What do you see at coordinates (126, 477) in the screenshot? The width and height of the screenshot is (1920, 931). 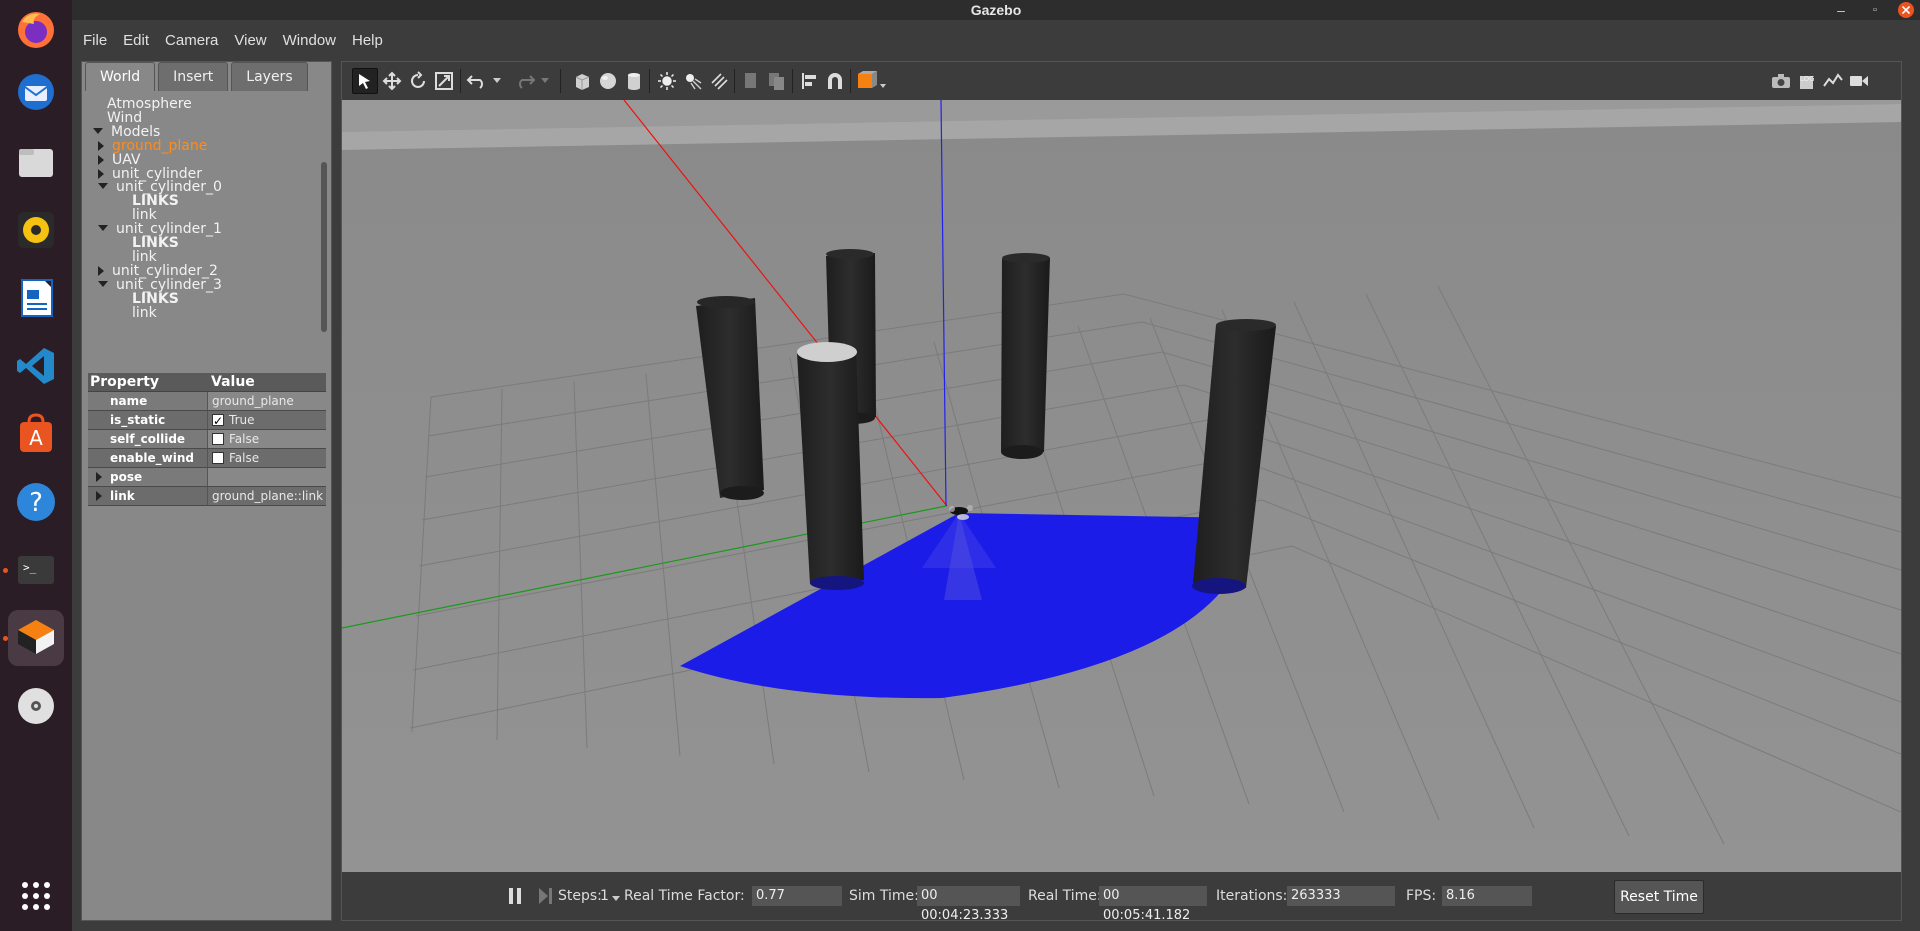 I see `property-key-label: pose` at bounding box center [126, 477].